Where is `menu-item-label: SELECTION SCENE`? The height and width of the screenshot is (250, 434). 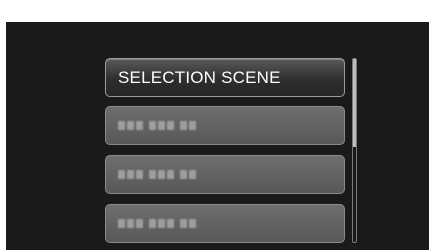 menu-item-label: SELECTION SCENE is located at coordinates (199, 77).